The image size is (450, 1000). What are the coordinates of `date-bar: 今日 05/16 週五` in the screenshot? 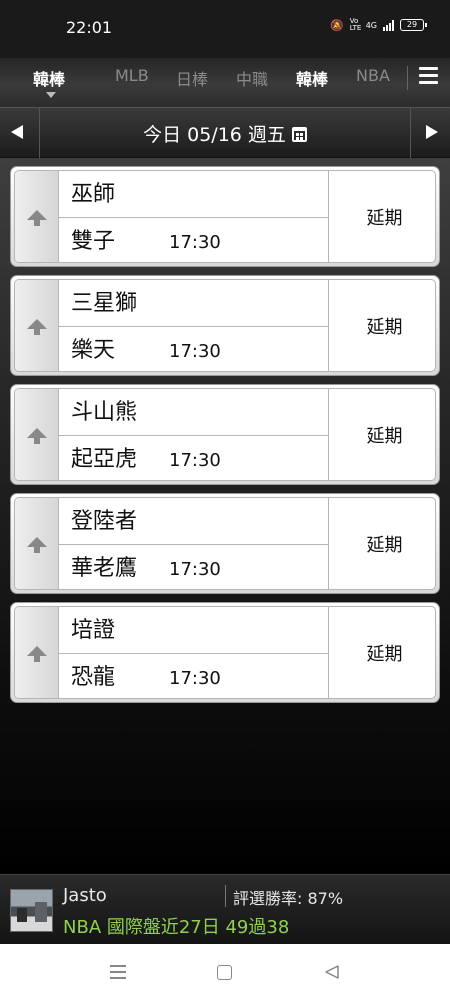 It's located at (225, 133).